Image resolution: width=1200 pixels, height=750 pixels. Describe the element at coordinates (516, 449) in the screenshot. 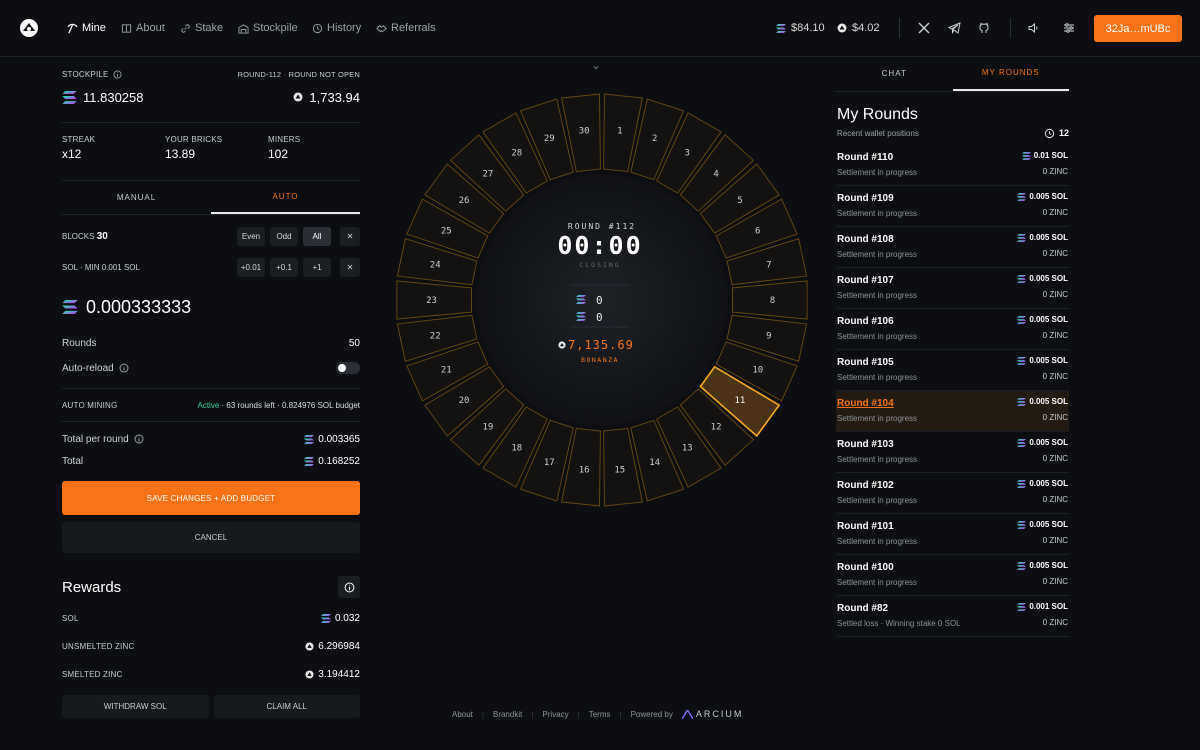

I see `block-number: 18` at that location.